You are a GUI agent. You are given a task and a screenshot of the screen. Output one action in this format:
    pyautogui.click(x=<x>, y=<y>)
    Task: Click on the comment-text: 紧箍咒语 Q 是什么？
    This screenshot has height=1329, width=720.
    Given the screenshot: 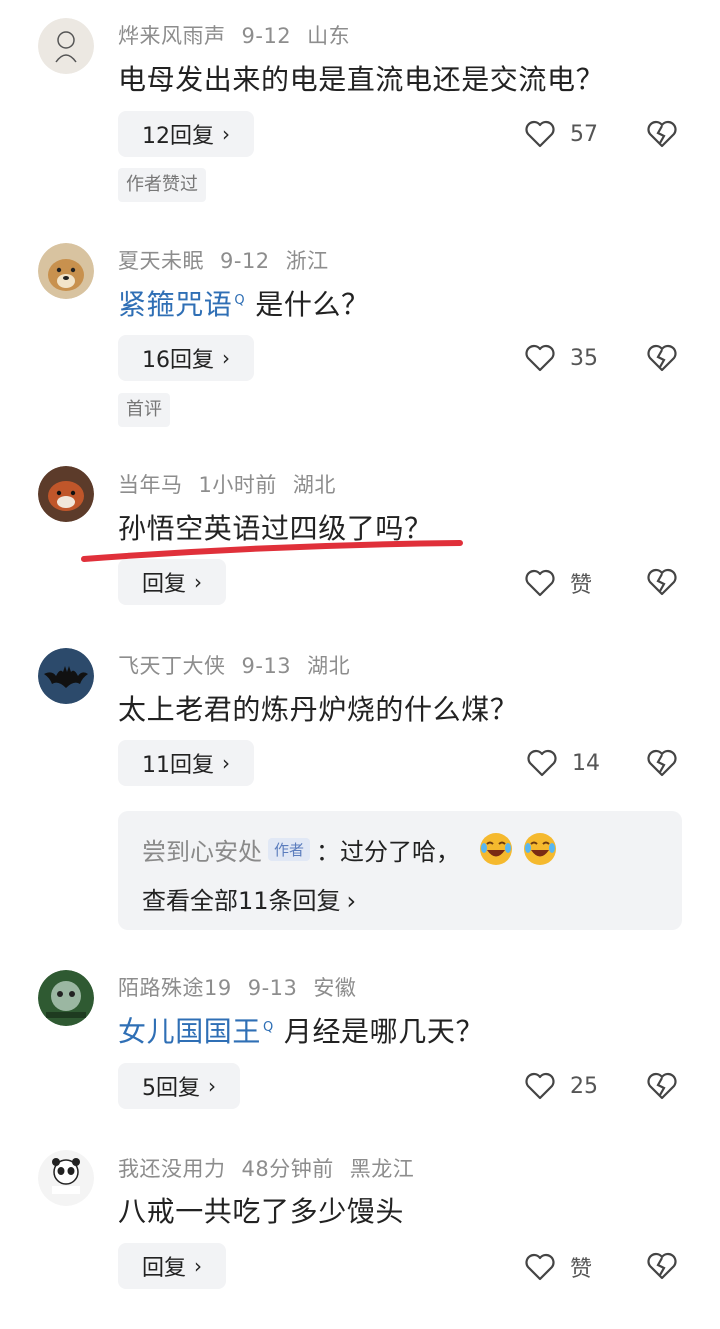 What is the action you would take?
    pyautogui.click(x=244, y=303)
    